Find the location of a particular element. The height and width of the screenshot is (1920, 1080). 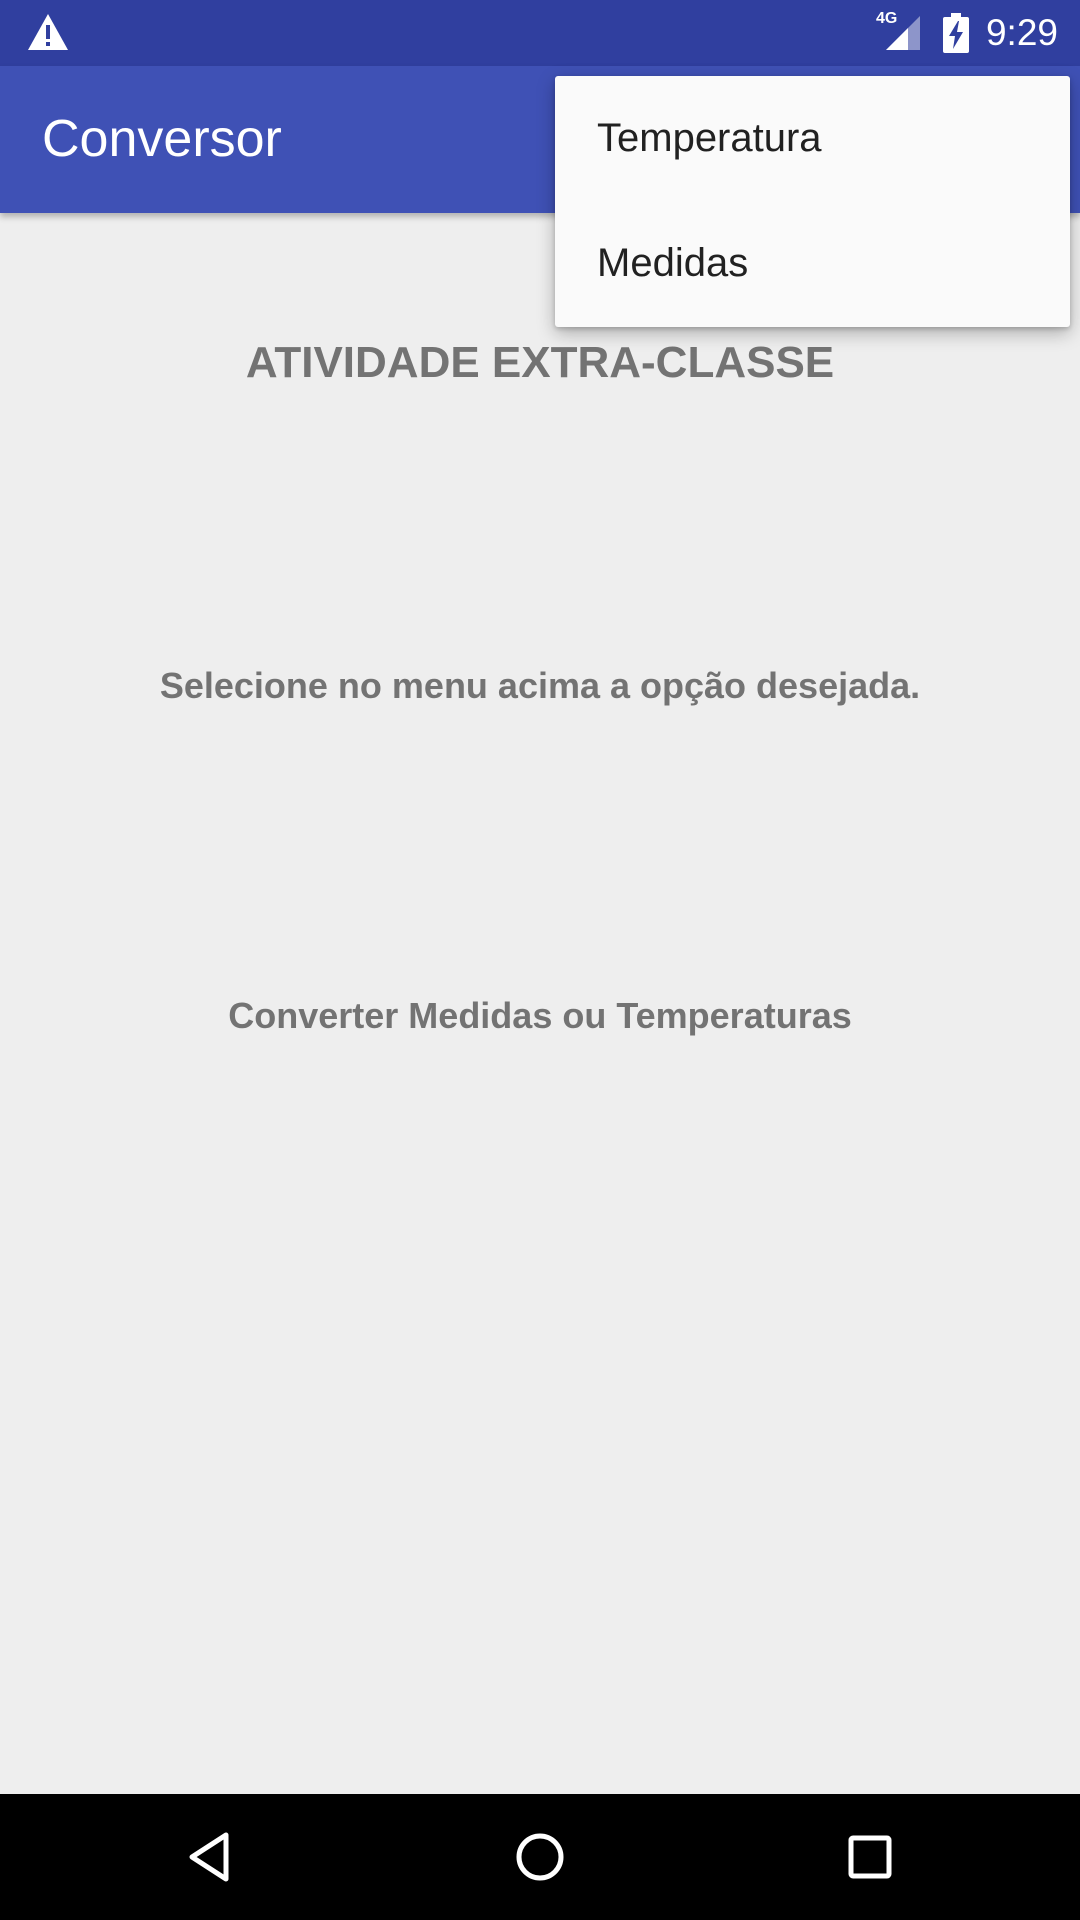

cell-signal-icon: 4G is located at coordinates (899, 32).